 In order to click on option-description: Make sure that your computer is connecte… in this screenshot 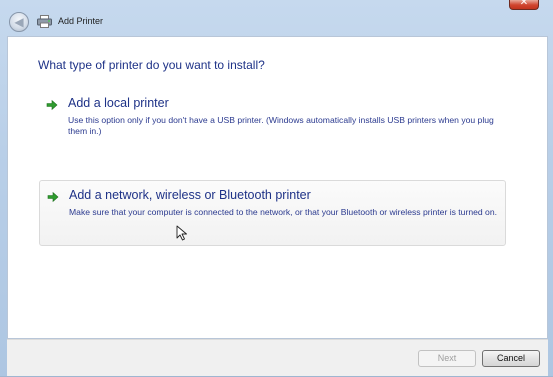, I will do `click(283, 212)`.